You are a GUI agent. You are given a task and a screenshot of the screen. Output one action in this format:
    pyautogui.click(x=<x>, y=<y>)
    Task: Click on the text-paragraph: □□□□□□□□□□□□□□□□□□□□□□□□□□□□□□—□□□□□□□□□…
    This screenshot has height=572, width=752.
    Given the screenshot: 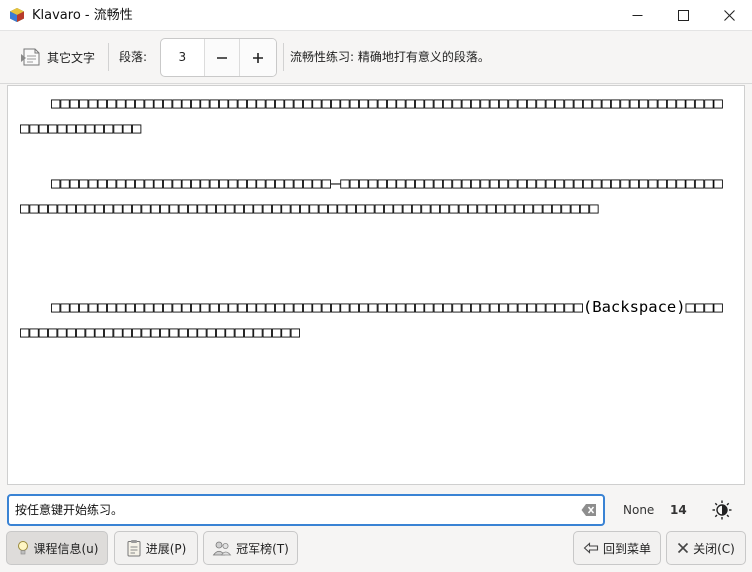 What is the action you would take?
    pyautogui.click(x=371, y=195)
    